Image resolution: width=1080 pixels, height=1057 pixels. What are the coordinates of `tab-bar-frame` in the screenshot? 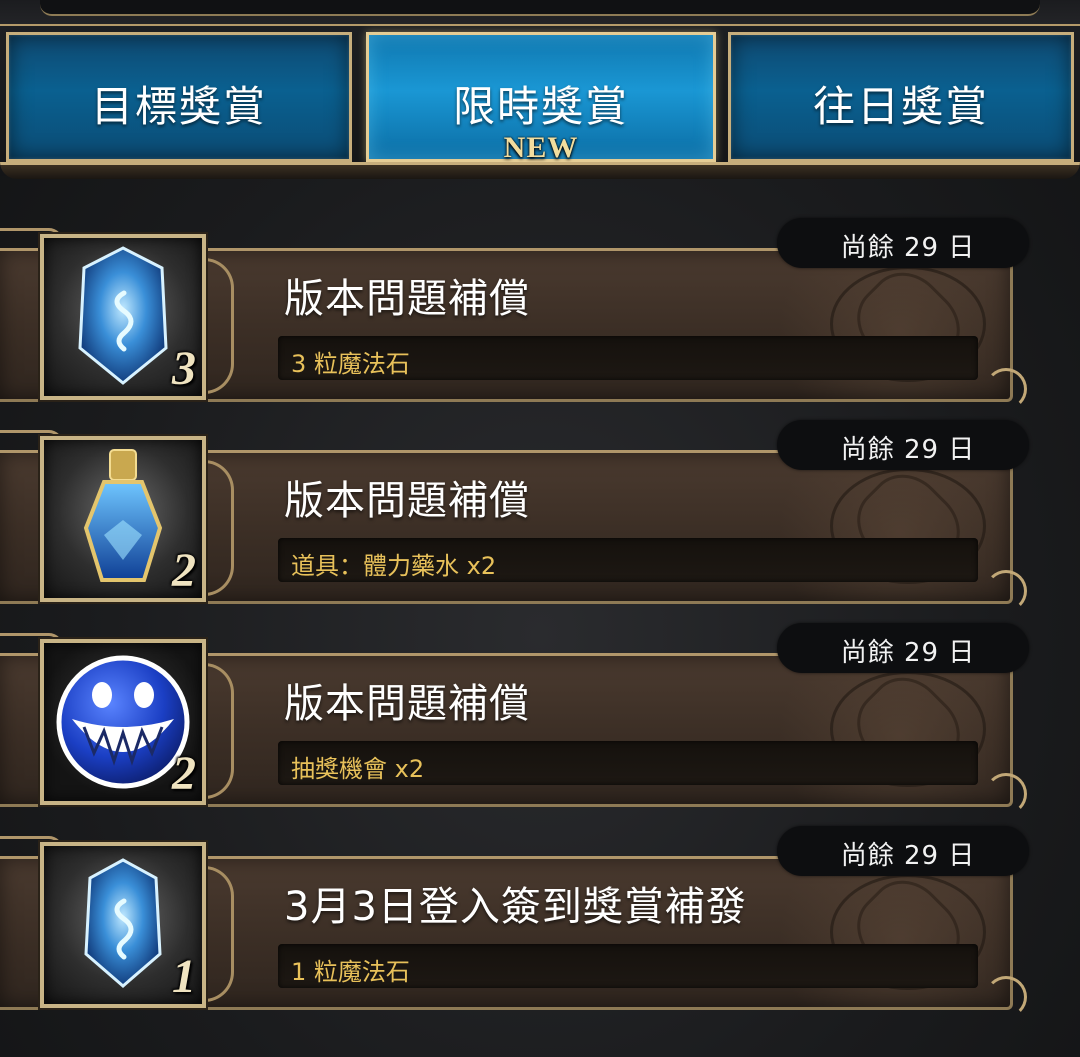 It's located at (540, 170).